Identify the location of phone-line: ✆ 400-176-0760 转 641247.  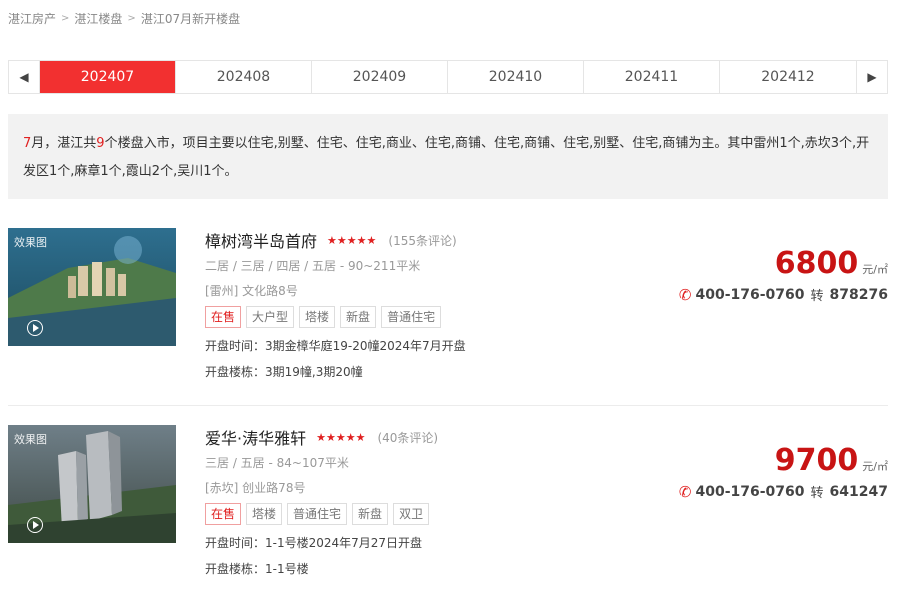
(768, 492).